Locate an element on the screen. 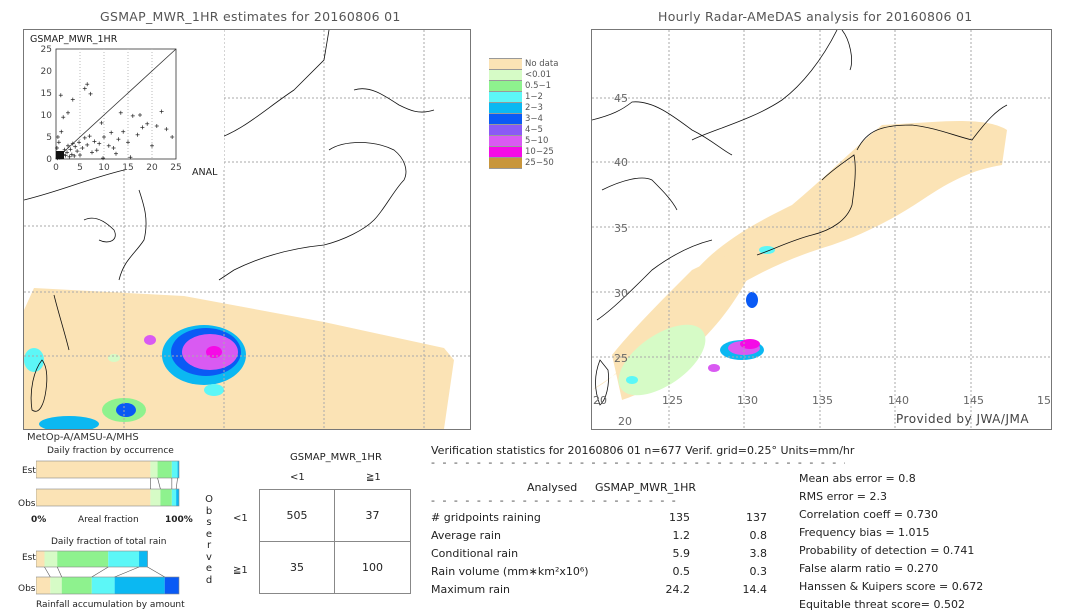 This screenshot has height=612, width=1080. side-label-char: O is located at coordinates (209, 499).